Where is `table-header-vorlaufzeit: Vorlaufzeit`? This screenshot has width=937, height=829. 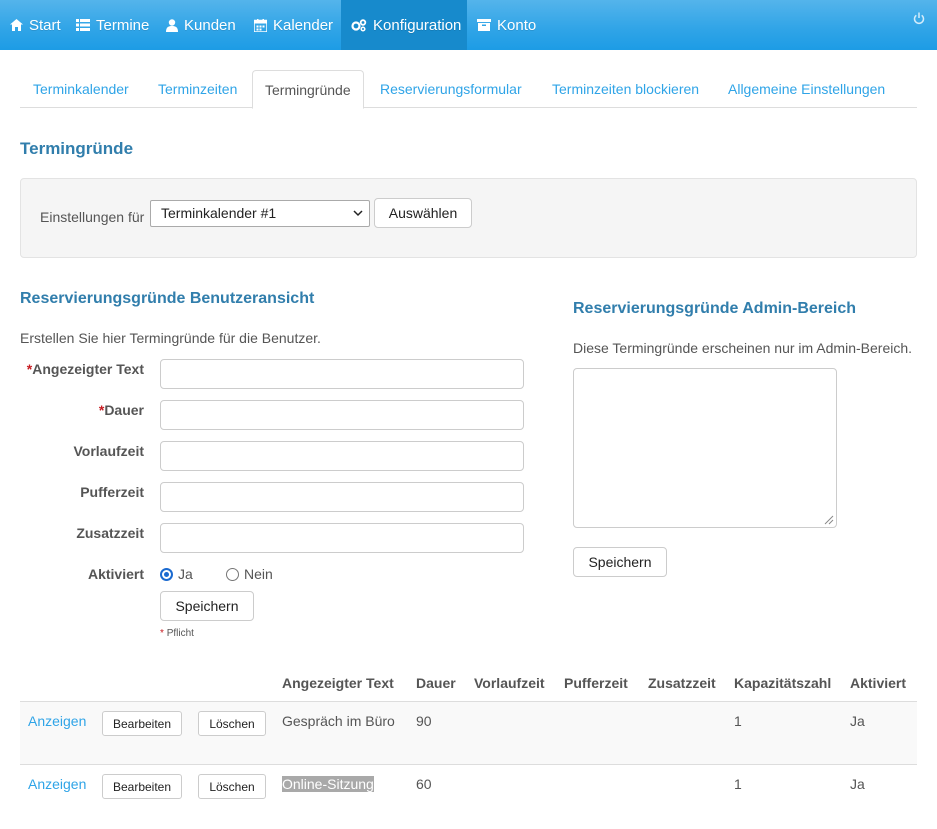
table-header-vorlaufzeit: Vorlaufzeit is located at coordinates (509, 683).